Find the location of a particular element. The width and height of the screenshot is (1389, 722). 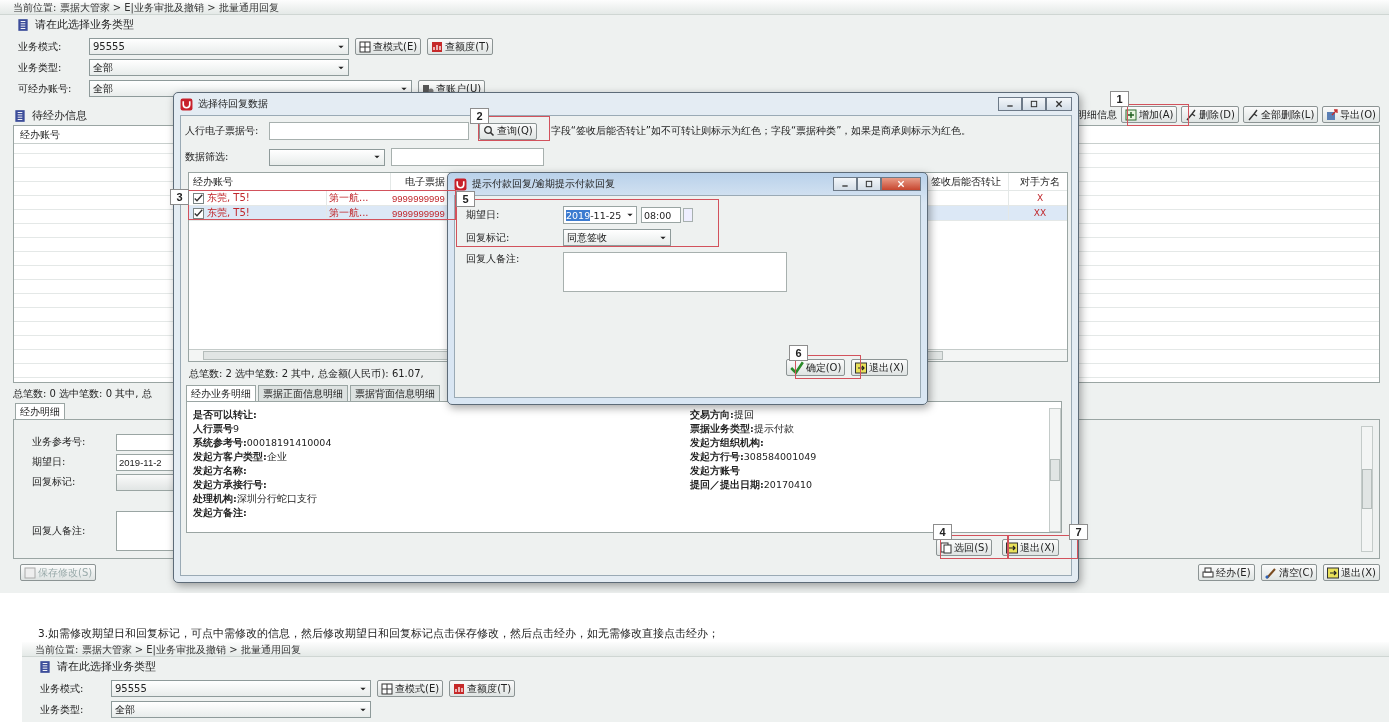

documents-icon is located at coordinates (946, 547).